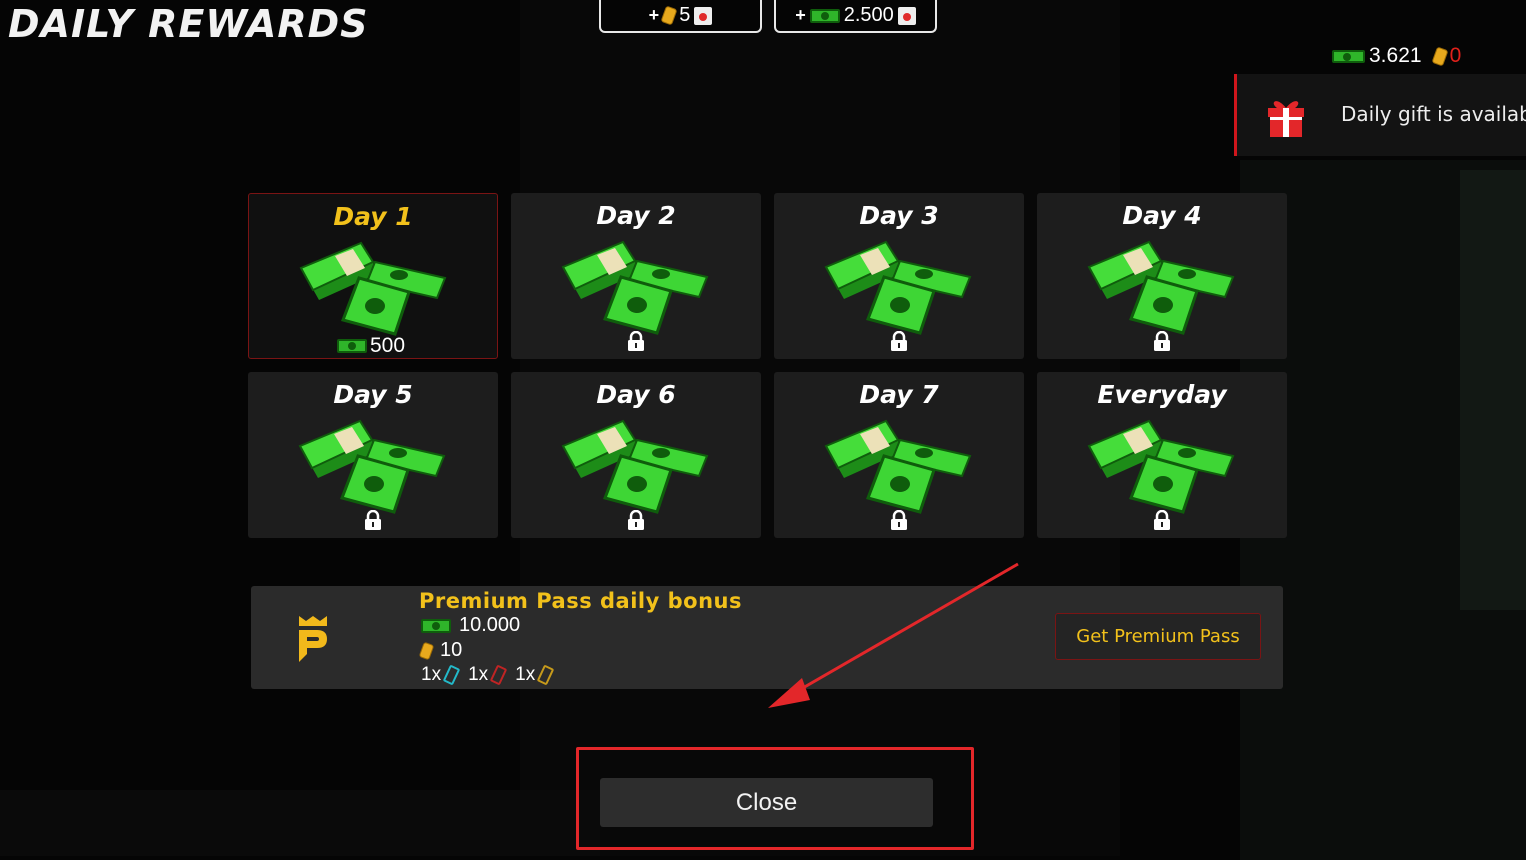  What do you see at coordinates (685, 15) in the screenshot?
I see `ticket-amount: 5` at bounding box center [685, 15].